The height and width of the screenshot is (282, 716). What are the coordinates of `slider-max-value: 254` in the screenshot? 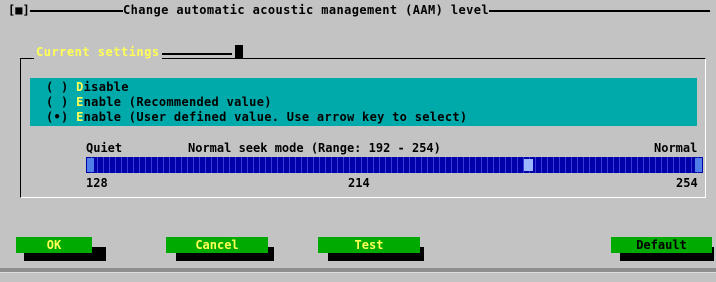 It's located at (687, 183).